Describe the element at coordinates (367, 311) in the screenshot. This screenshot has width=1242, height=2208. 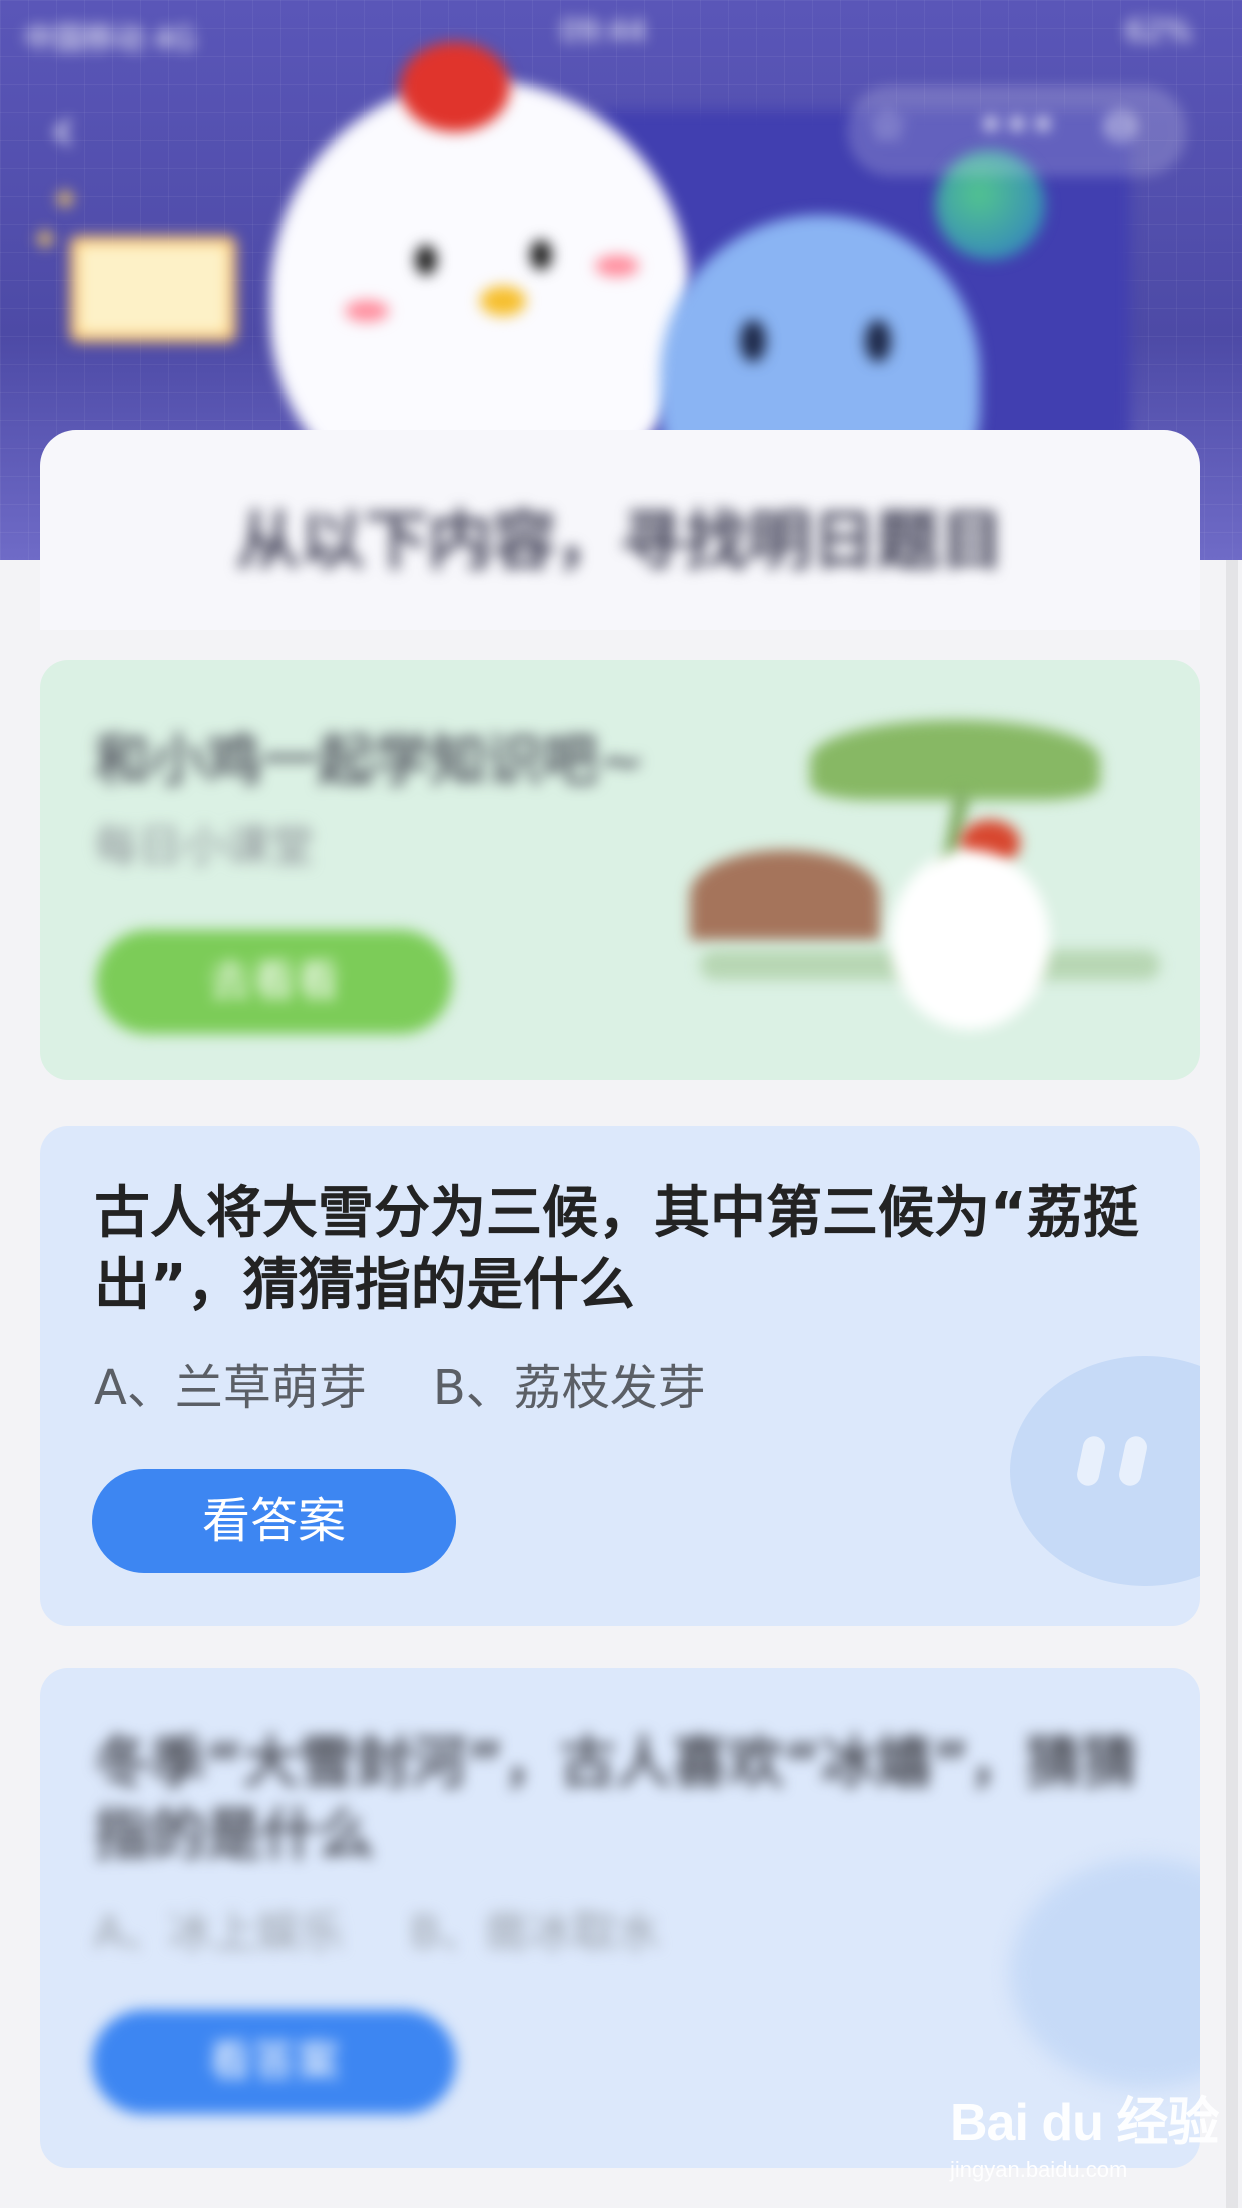
I see `chick-blush-left` at that location.